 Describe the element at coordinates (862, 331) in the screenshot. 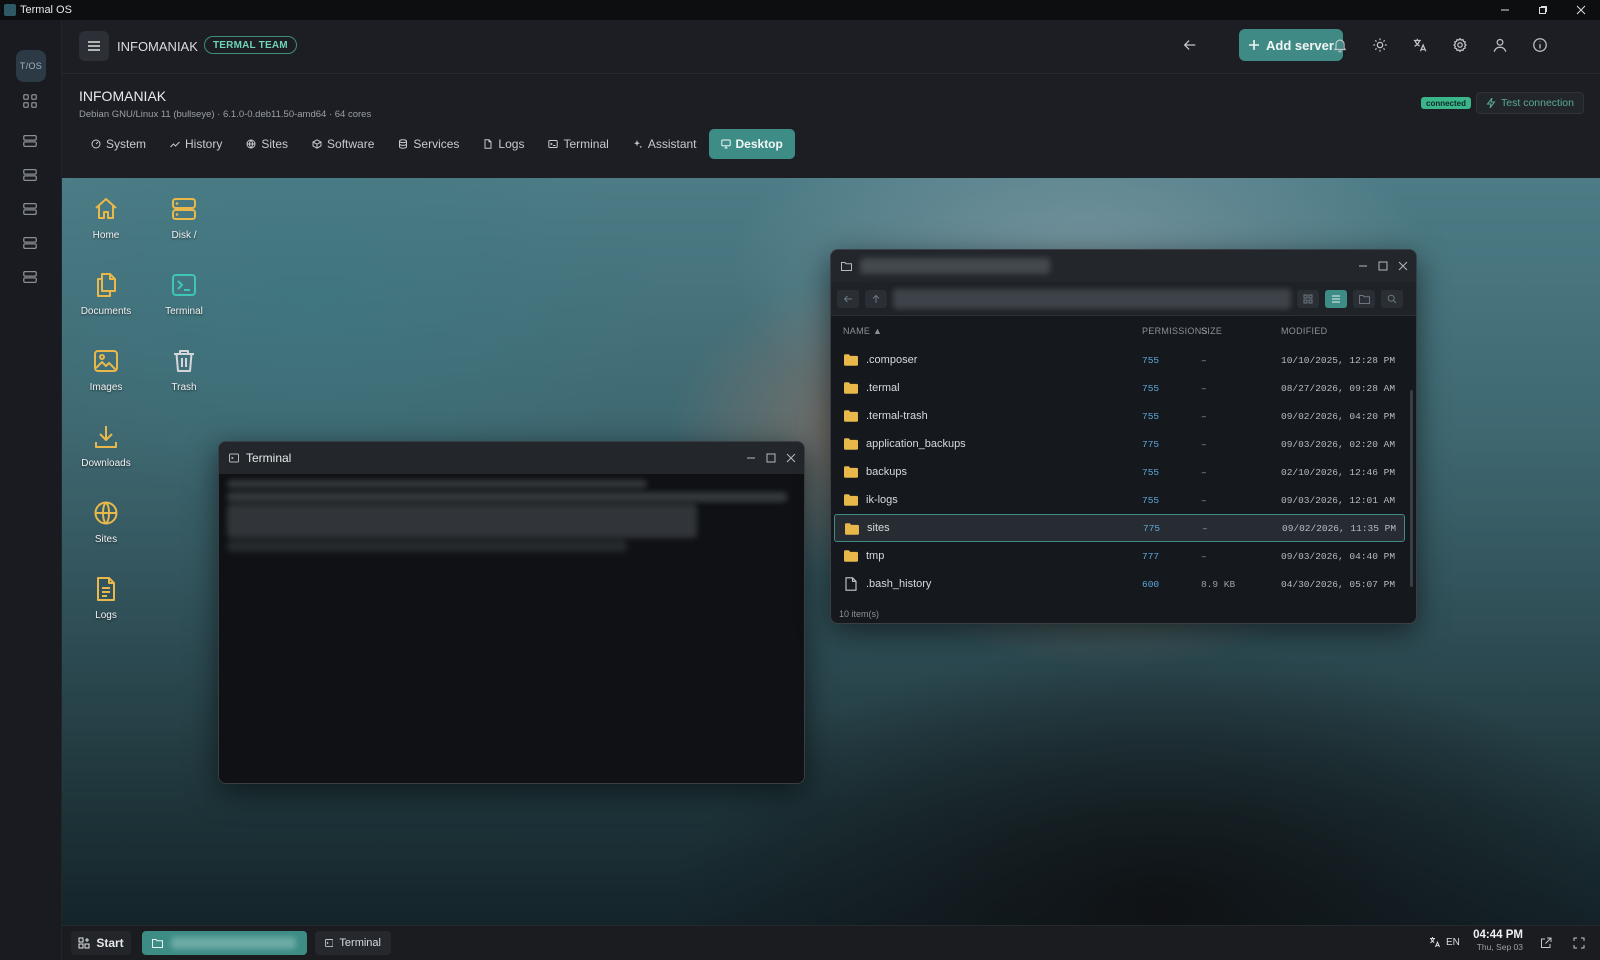

I see `col-name: NAME ▲` at that location.